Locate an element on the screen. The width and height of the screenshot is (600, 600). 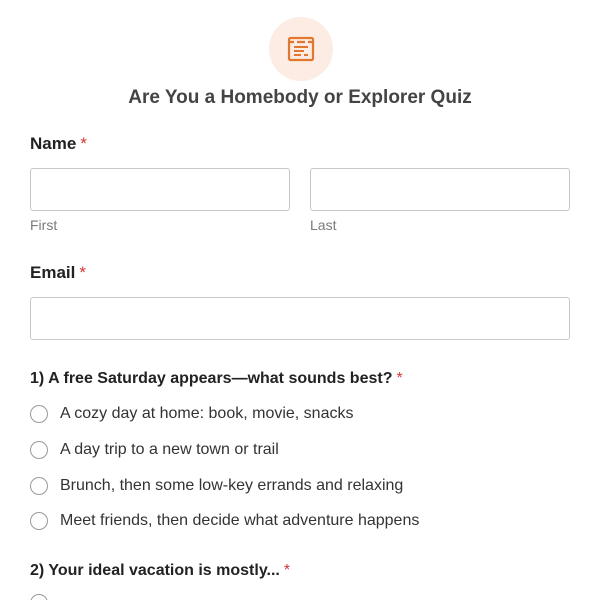
option-label: A cozy day at home: book, movie, snacks is located at coordinates (206, 414).